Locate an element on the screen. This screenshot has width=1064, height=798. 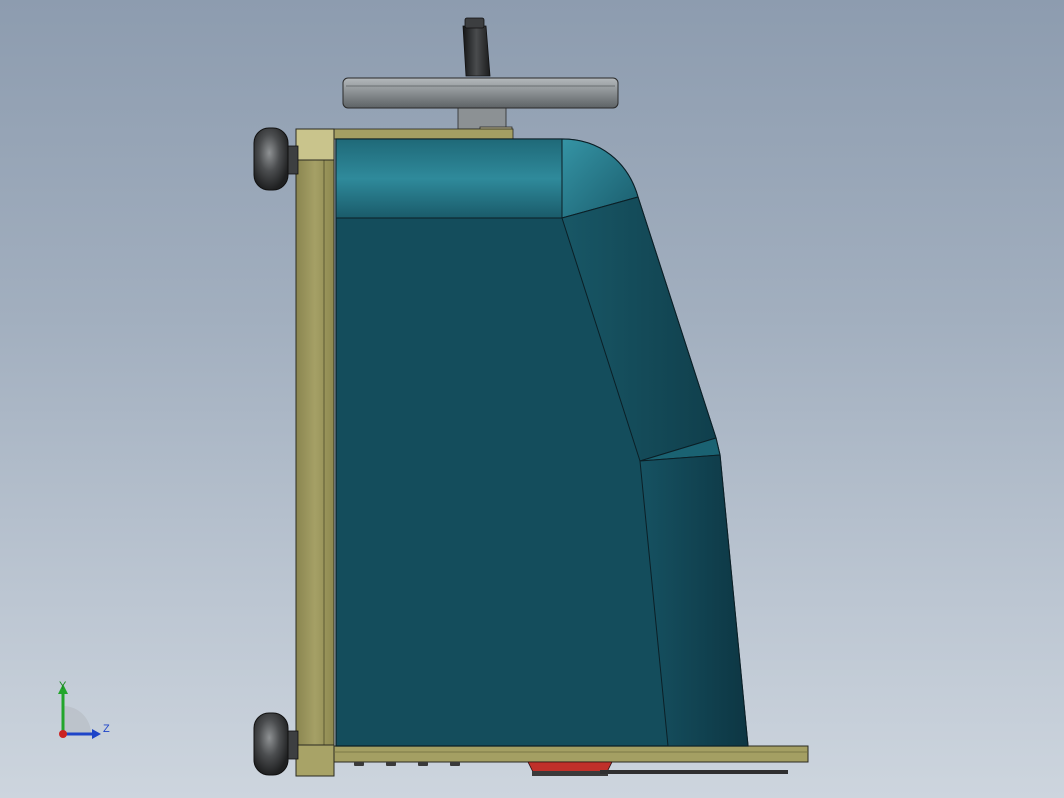
x-axis-point-icon is located at coordinates (63, 734).